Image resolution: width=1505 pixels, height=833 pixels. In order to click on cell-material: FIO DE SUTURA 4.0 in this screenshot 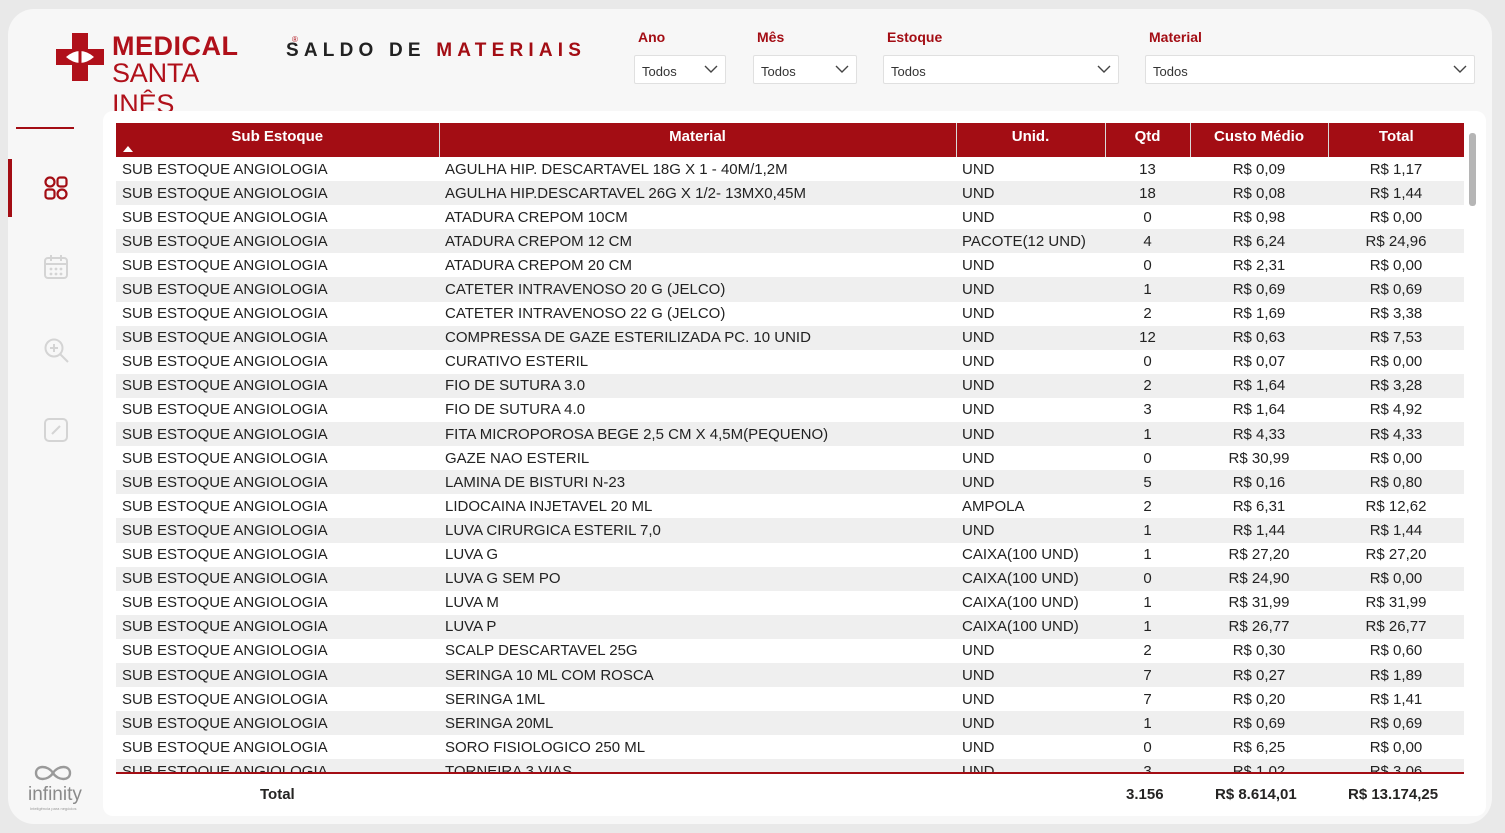, I will do `click(515, 410)`.